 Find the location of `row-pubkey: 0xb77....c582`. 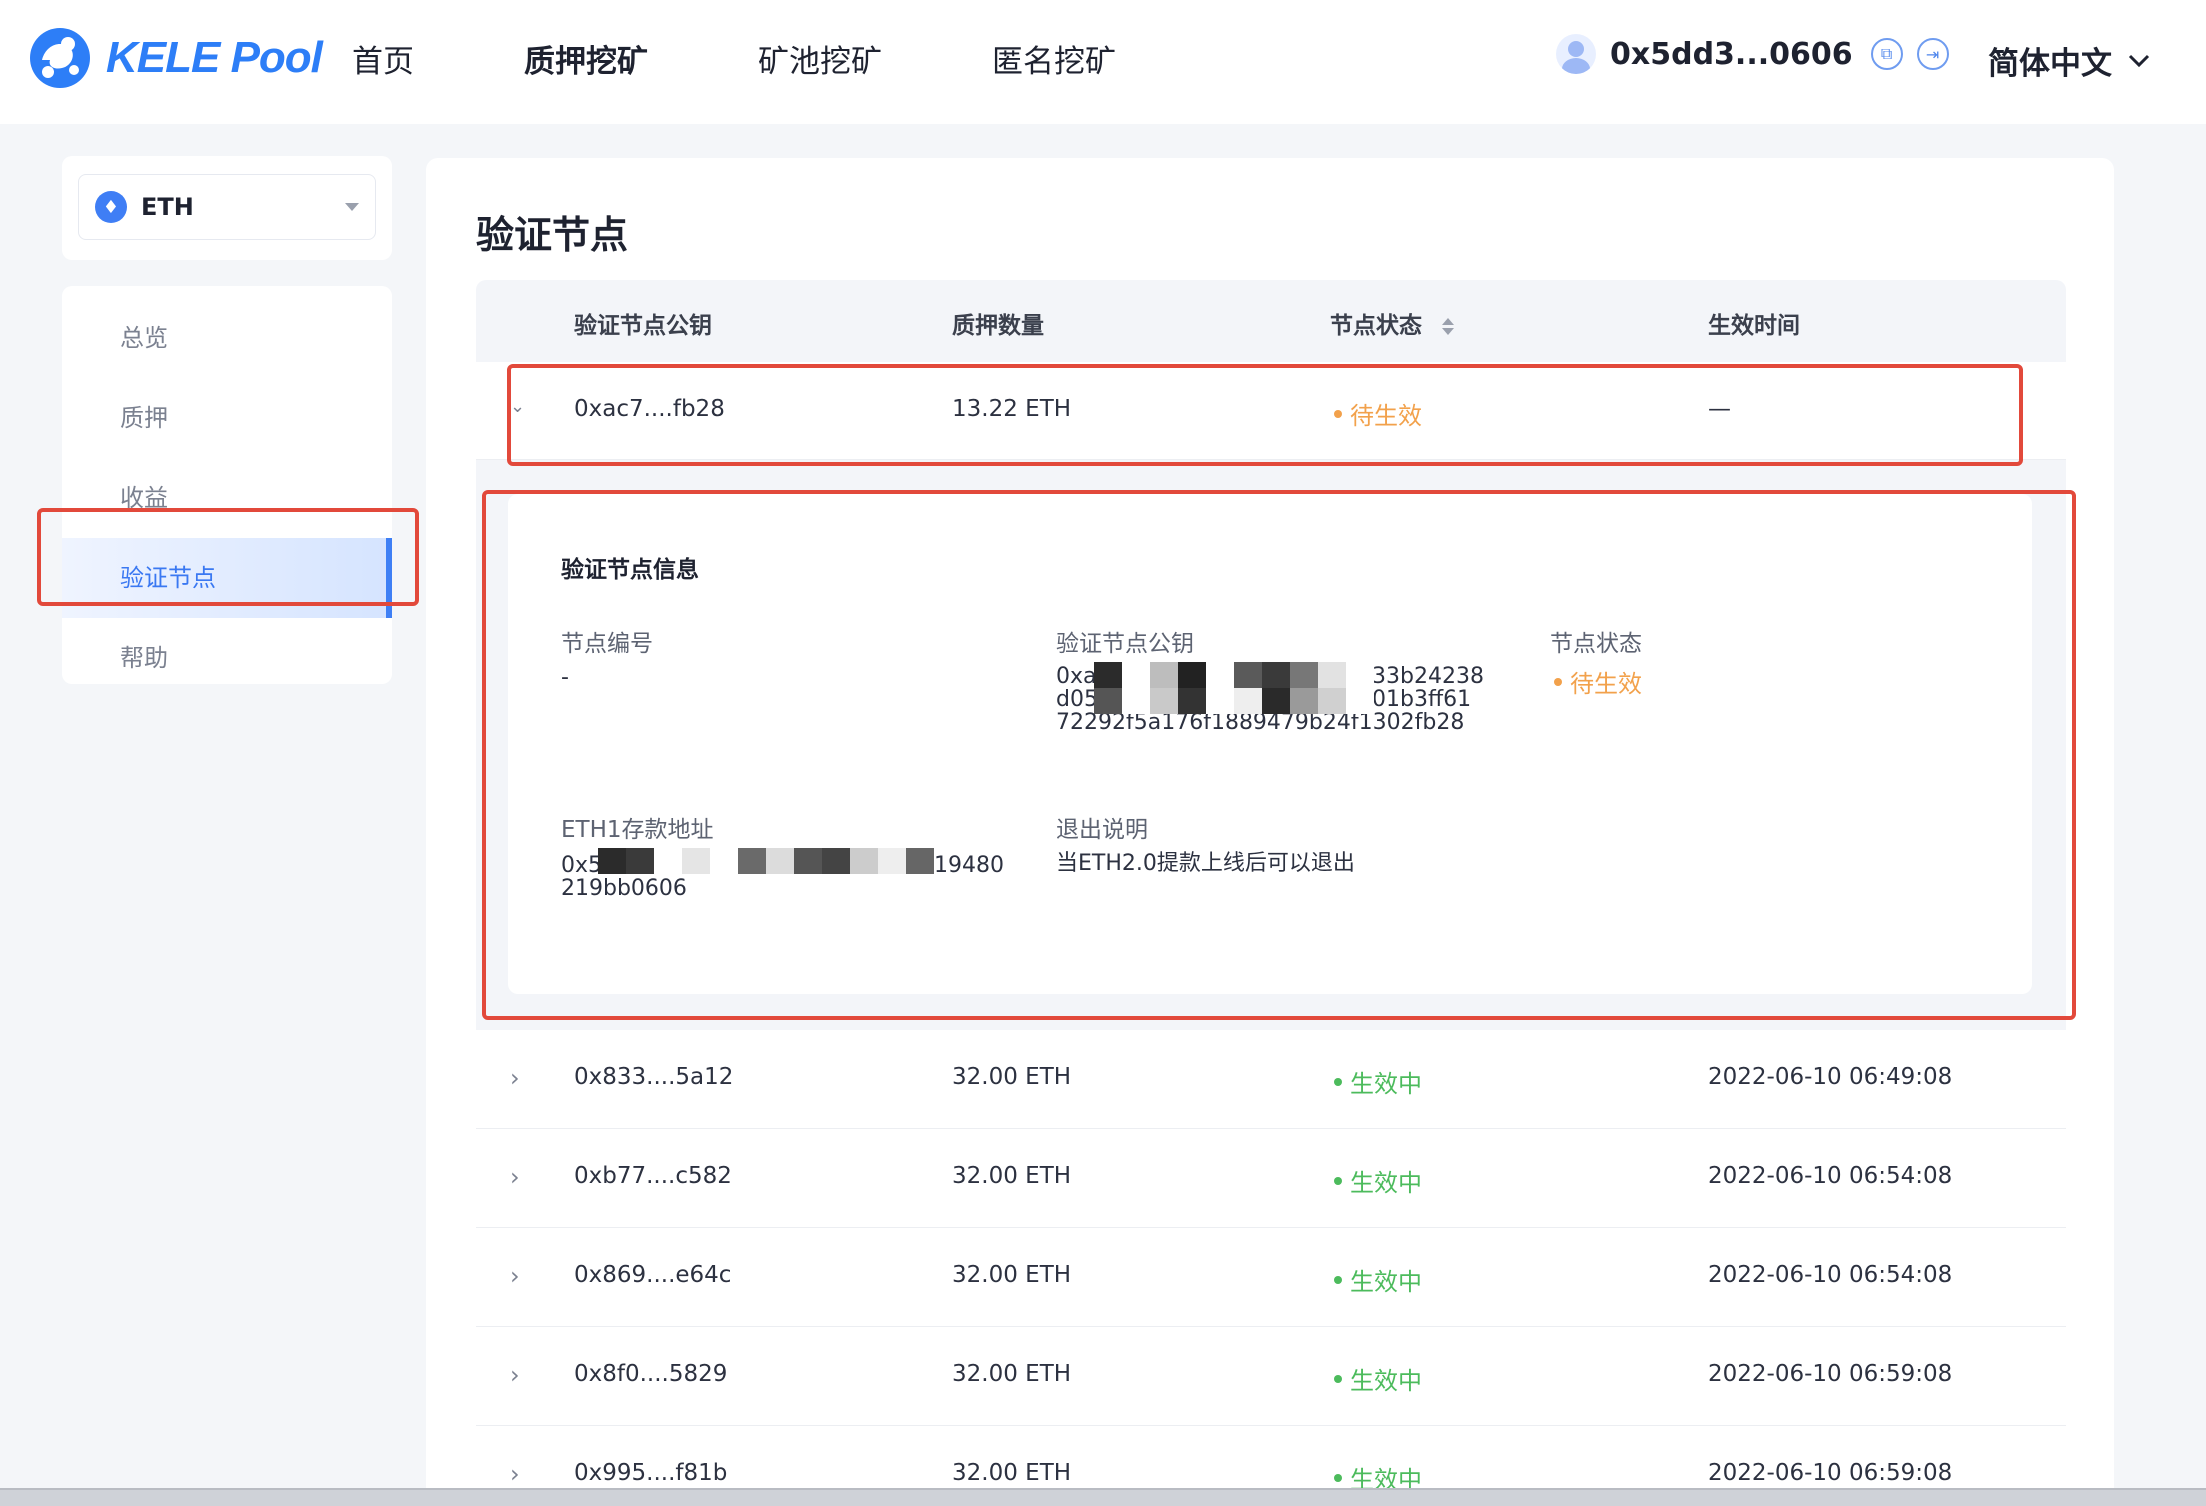

row-pubkey: 0xb77....c582 is located at coordinates (653, 1176).